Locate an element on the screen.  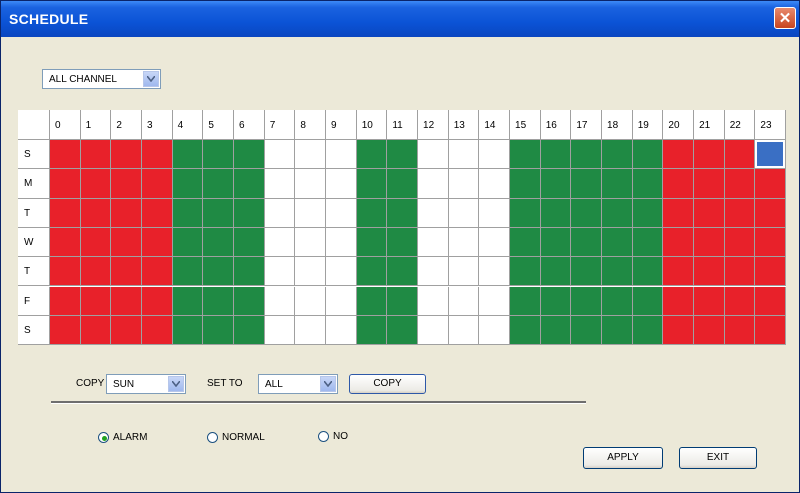
hour-header: 5 is located at coordinates (218, 125).